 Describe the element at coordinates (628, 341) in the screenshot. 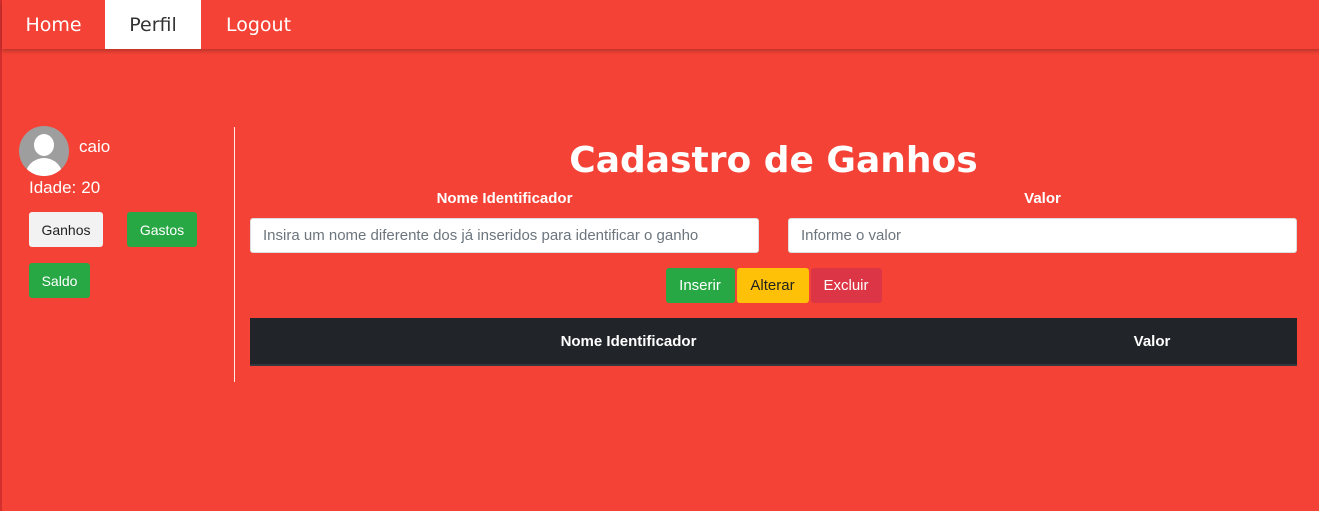

I see `column-header-nome: Nome Identificador` at that location.